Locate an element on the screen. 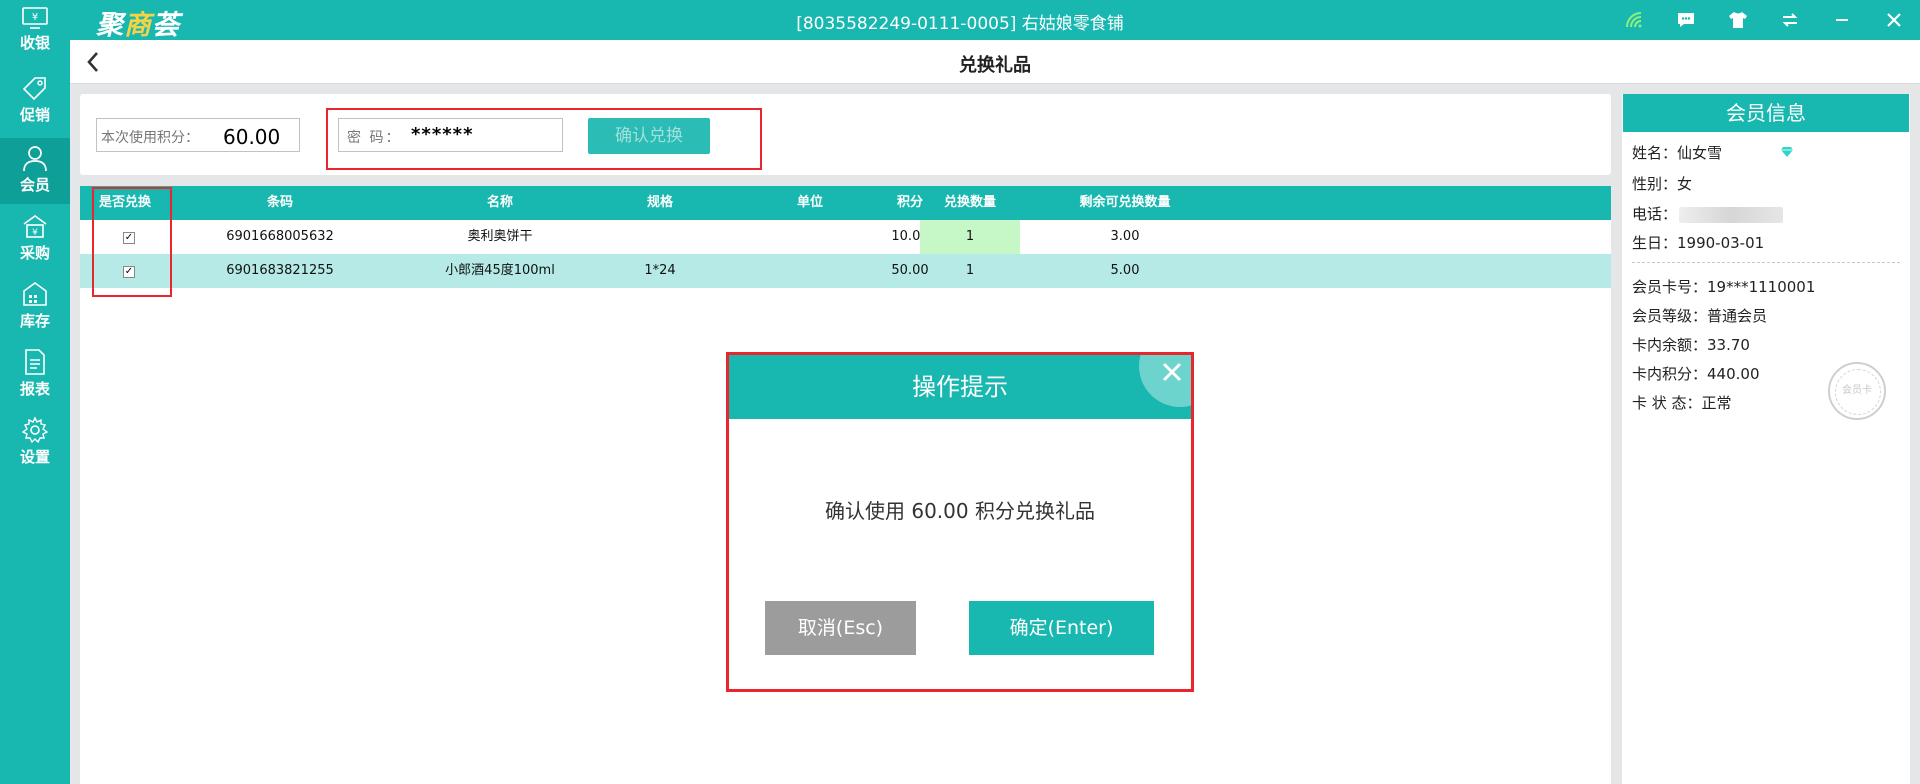  sidebar-item-report: 报表 is located at coordinates (35, 375).